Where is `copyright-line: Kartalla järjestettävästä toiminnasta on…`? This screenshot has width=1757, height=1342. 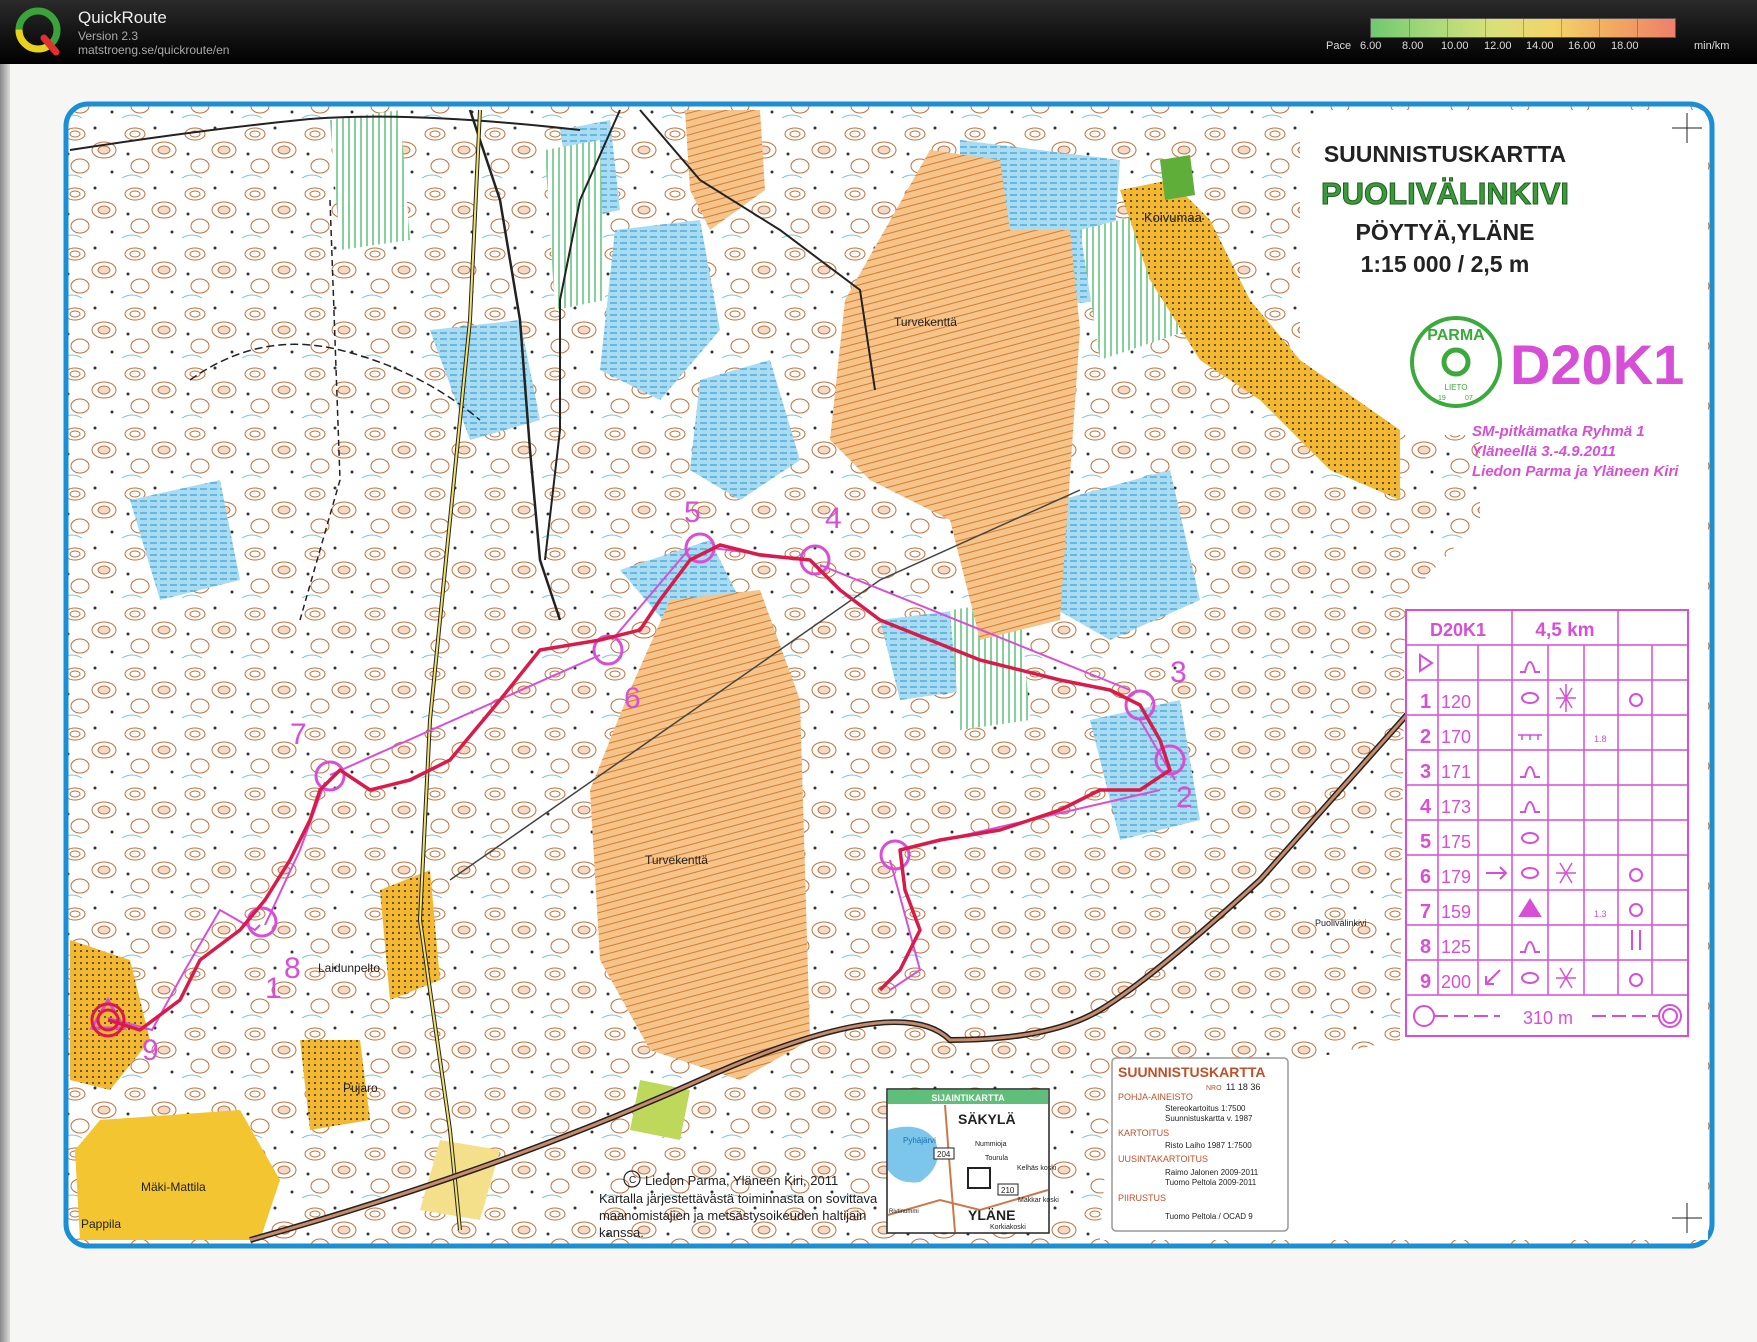
copyright-line: Kartalla järjestettävästä toiminnasta on… is located at coordinates (738, 1198).